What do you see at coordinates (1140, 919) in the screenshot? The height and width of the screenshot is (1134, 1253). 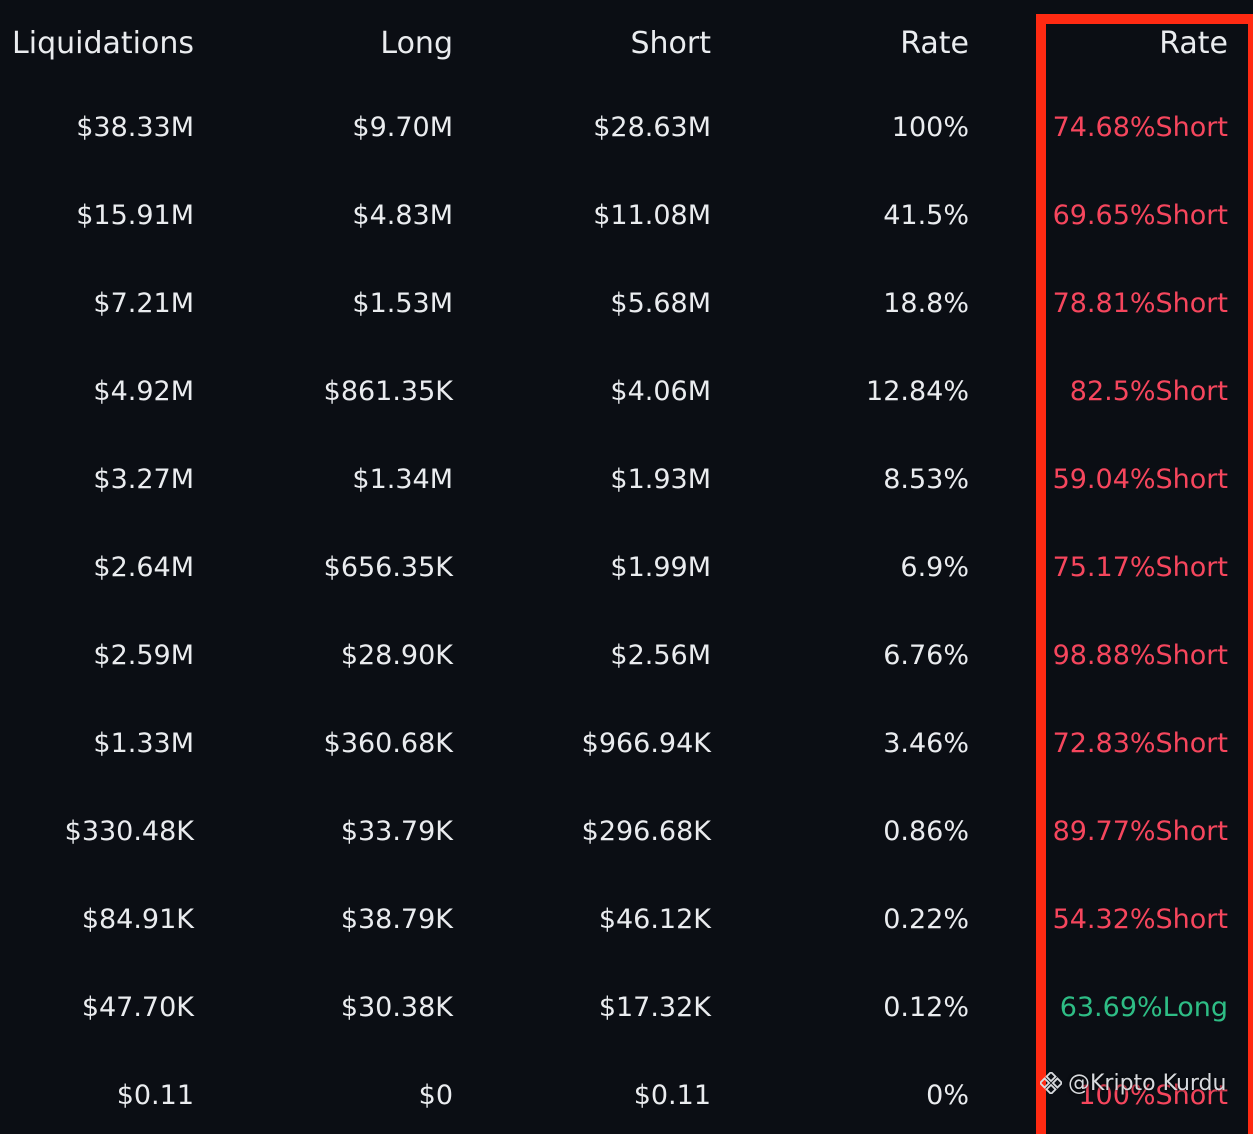 I see `cell-side-rate: 54.32%Short` at bounding box center [1140, 919].